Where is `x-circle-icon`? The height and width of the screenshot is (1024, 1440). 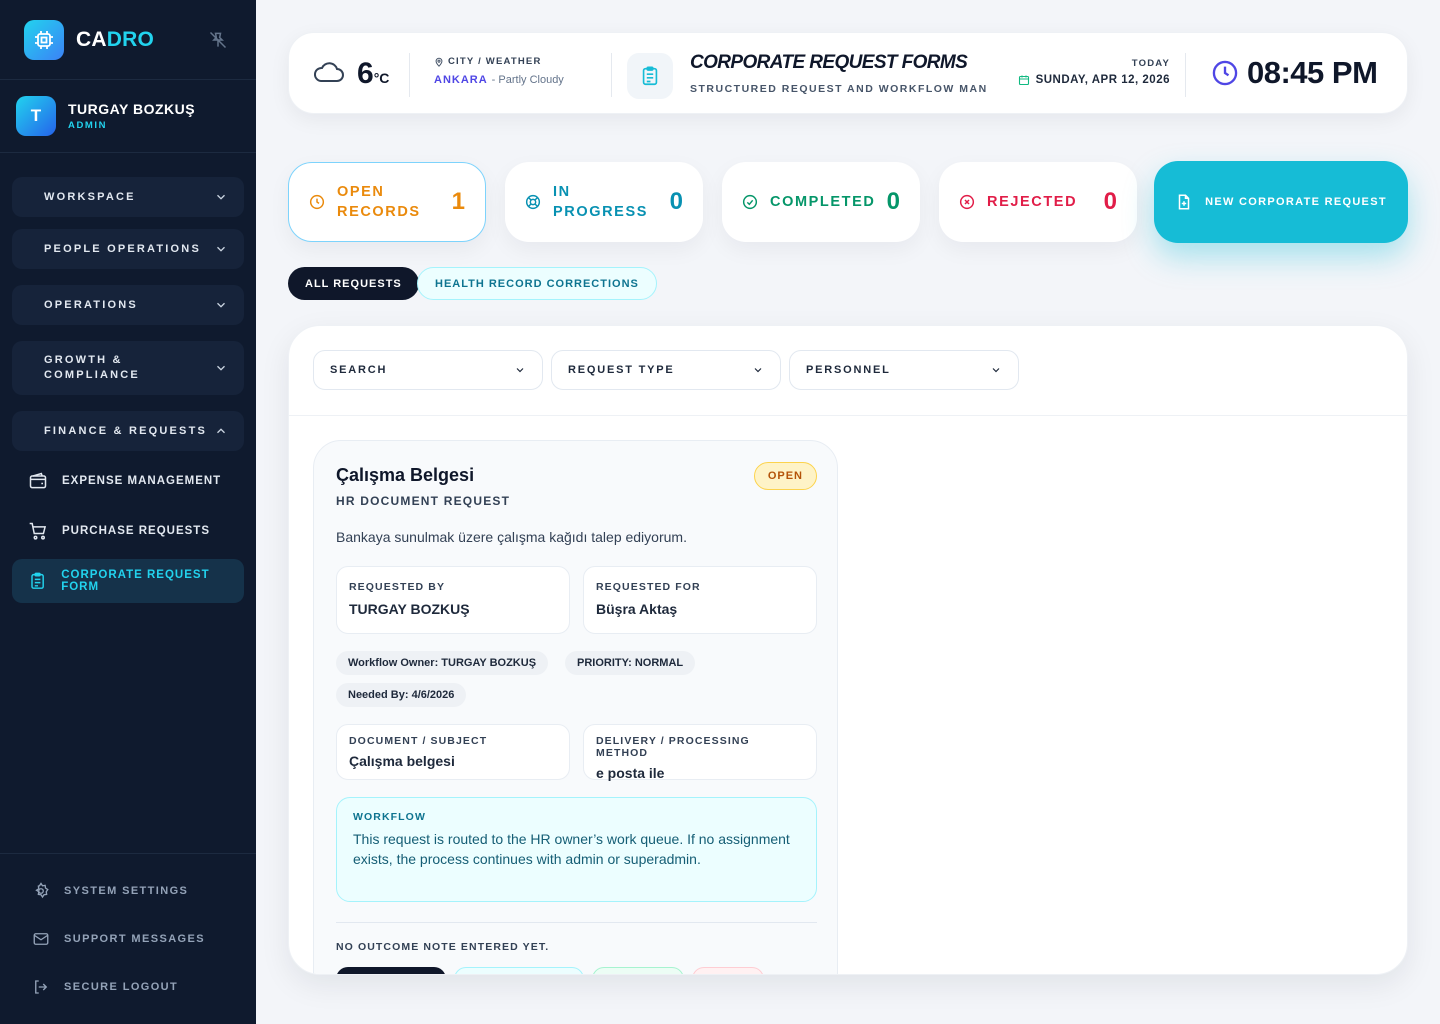 x-circle-icon is located at coordinates (967, 202).